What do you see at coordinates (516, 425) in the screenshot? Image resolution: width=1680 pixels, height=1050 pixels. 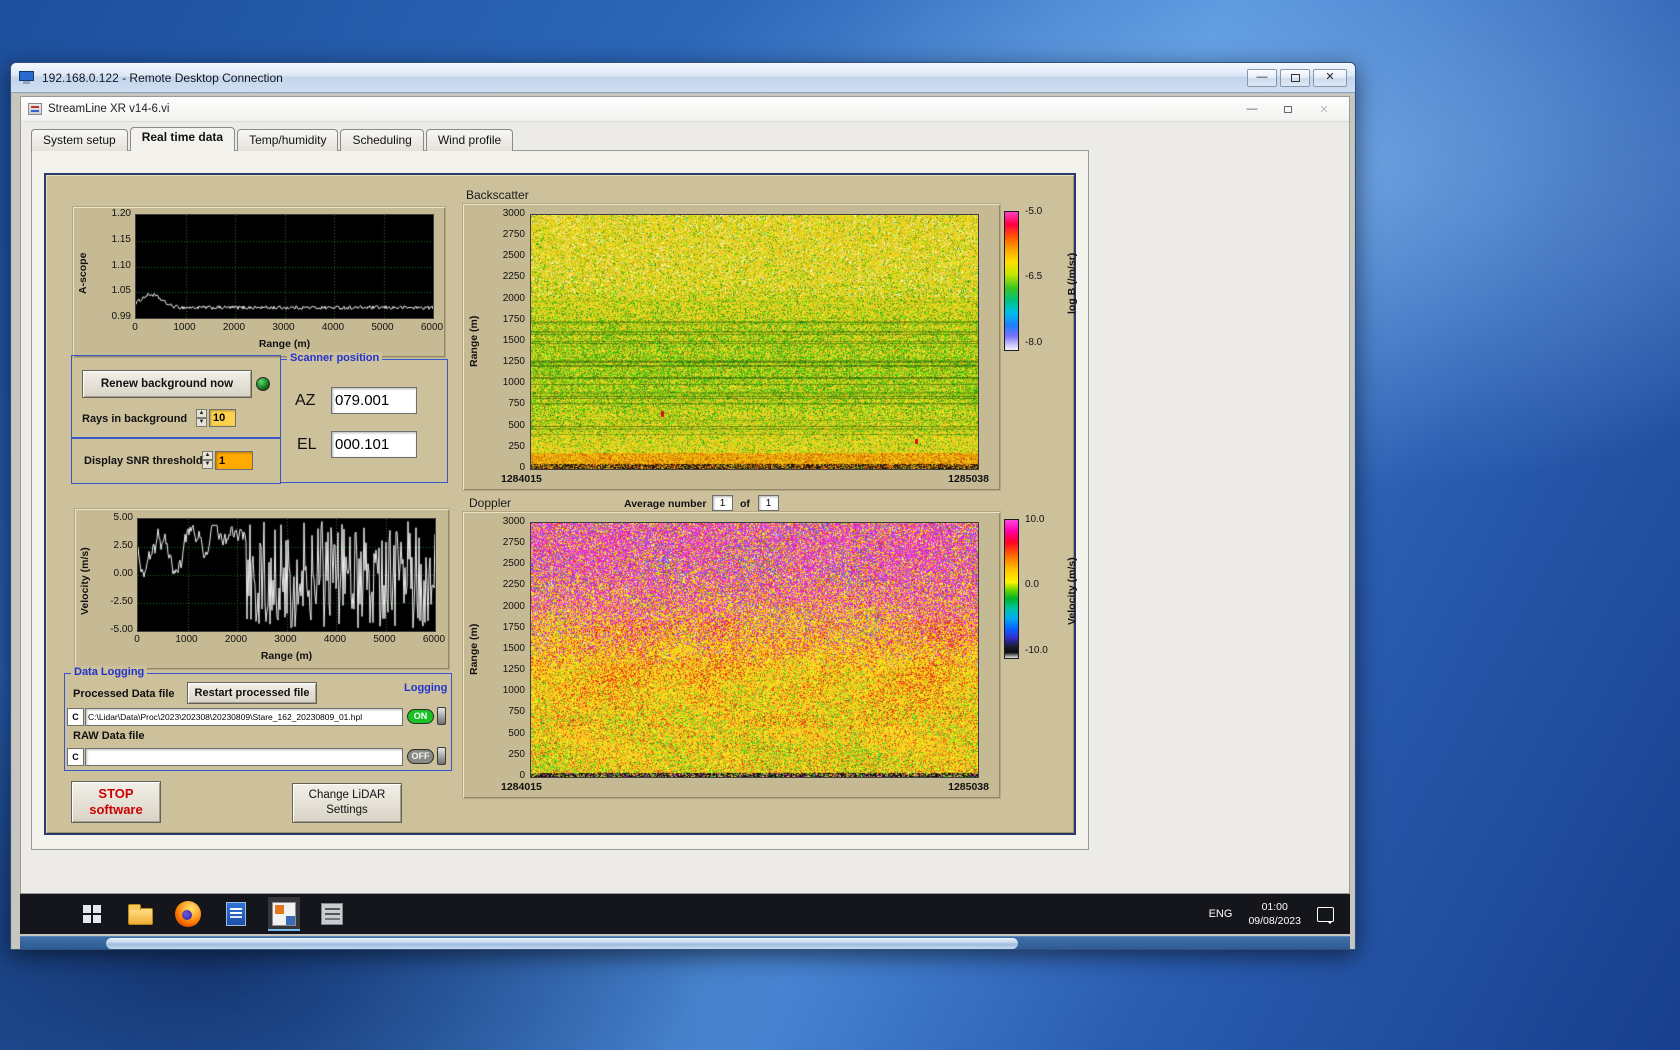 I see `tick-label: 500` at bounding box center [516, 425].